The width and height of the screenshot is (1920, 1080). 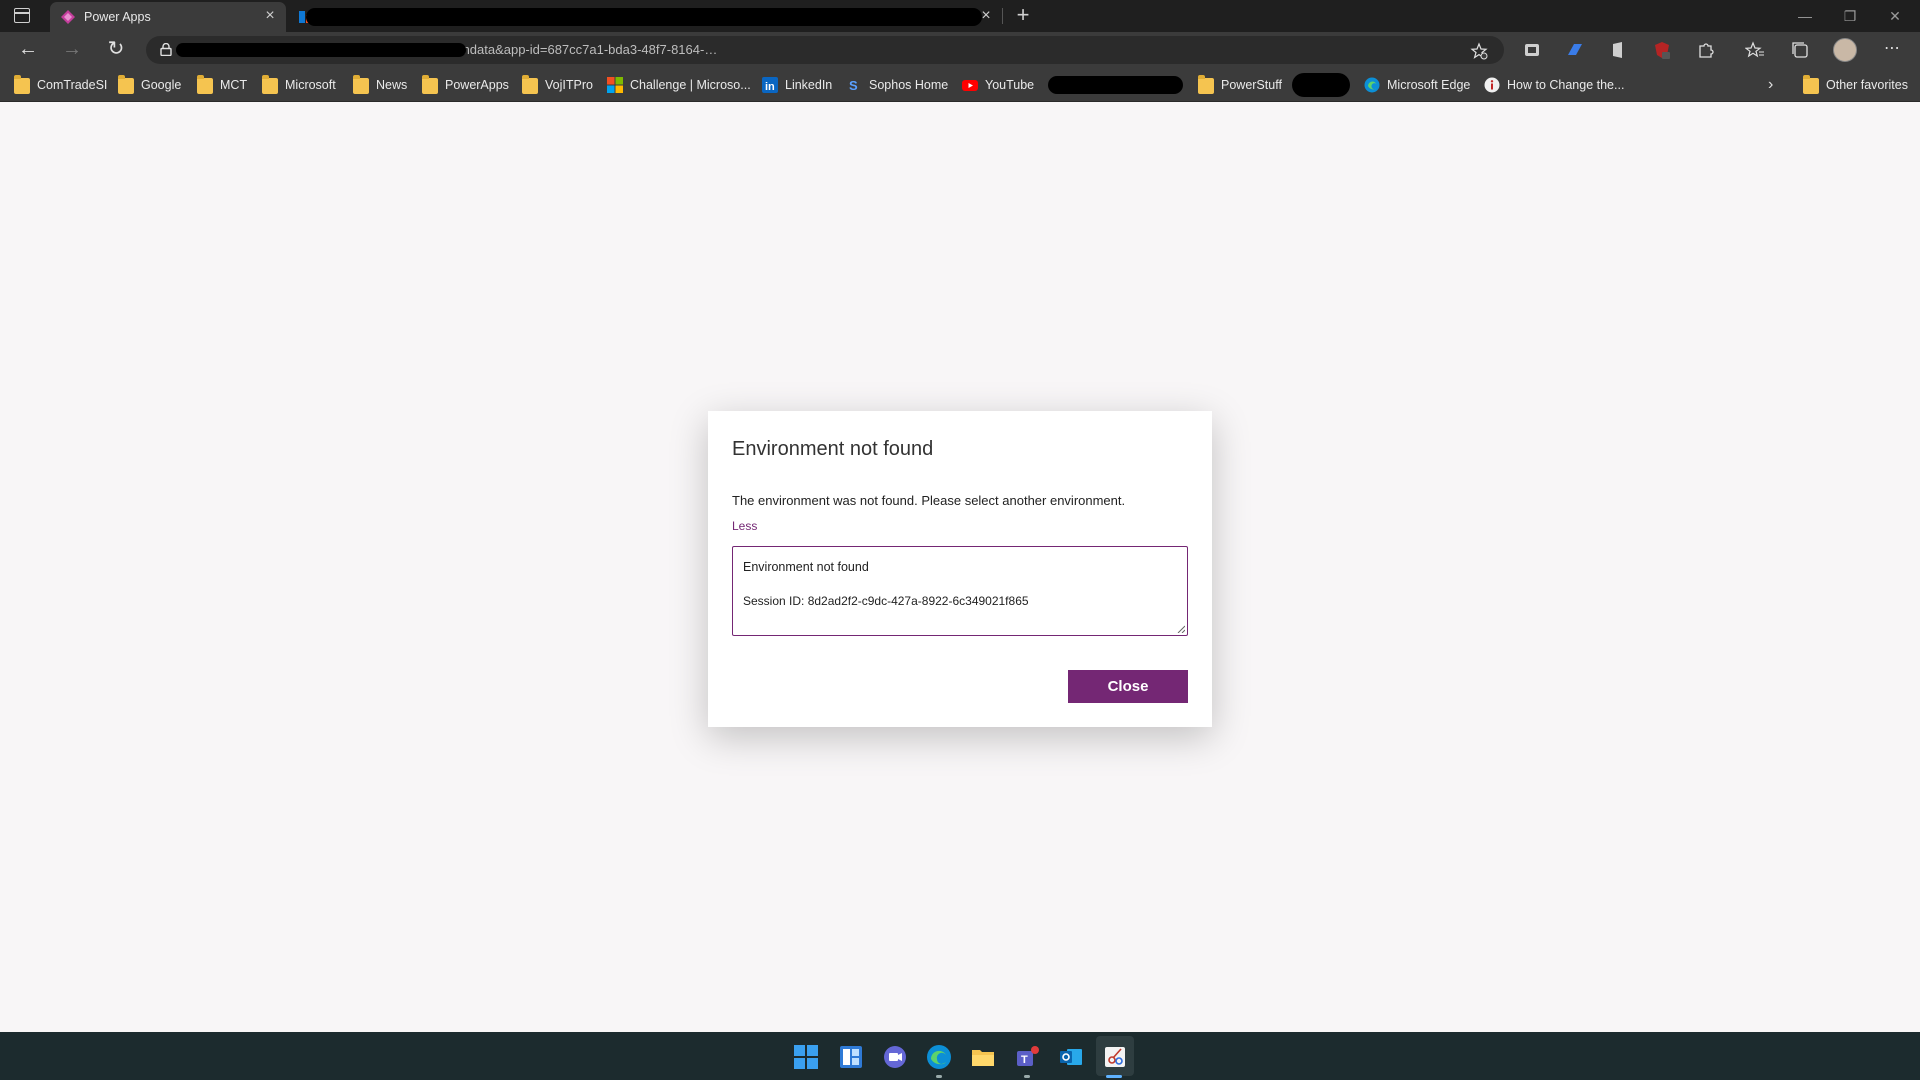 What do you see at coordinates (1845, 50) in the screenshot?
I see `profile-avatar` at bounding box center [1845, 50].